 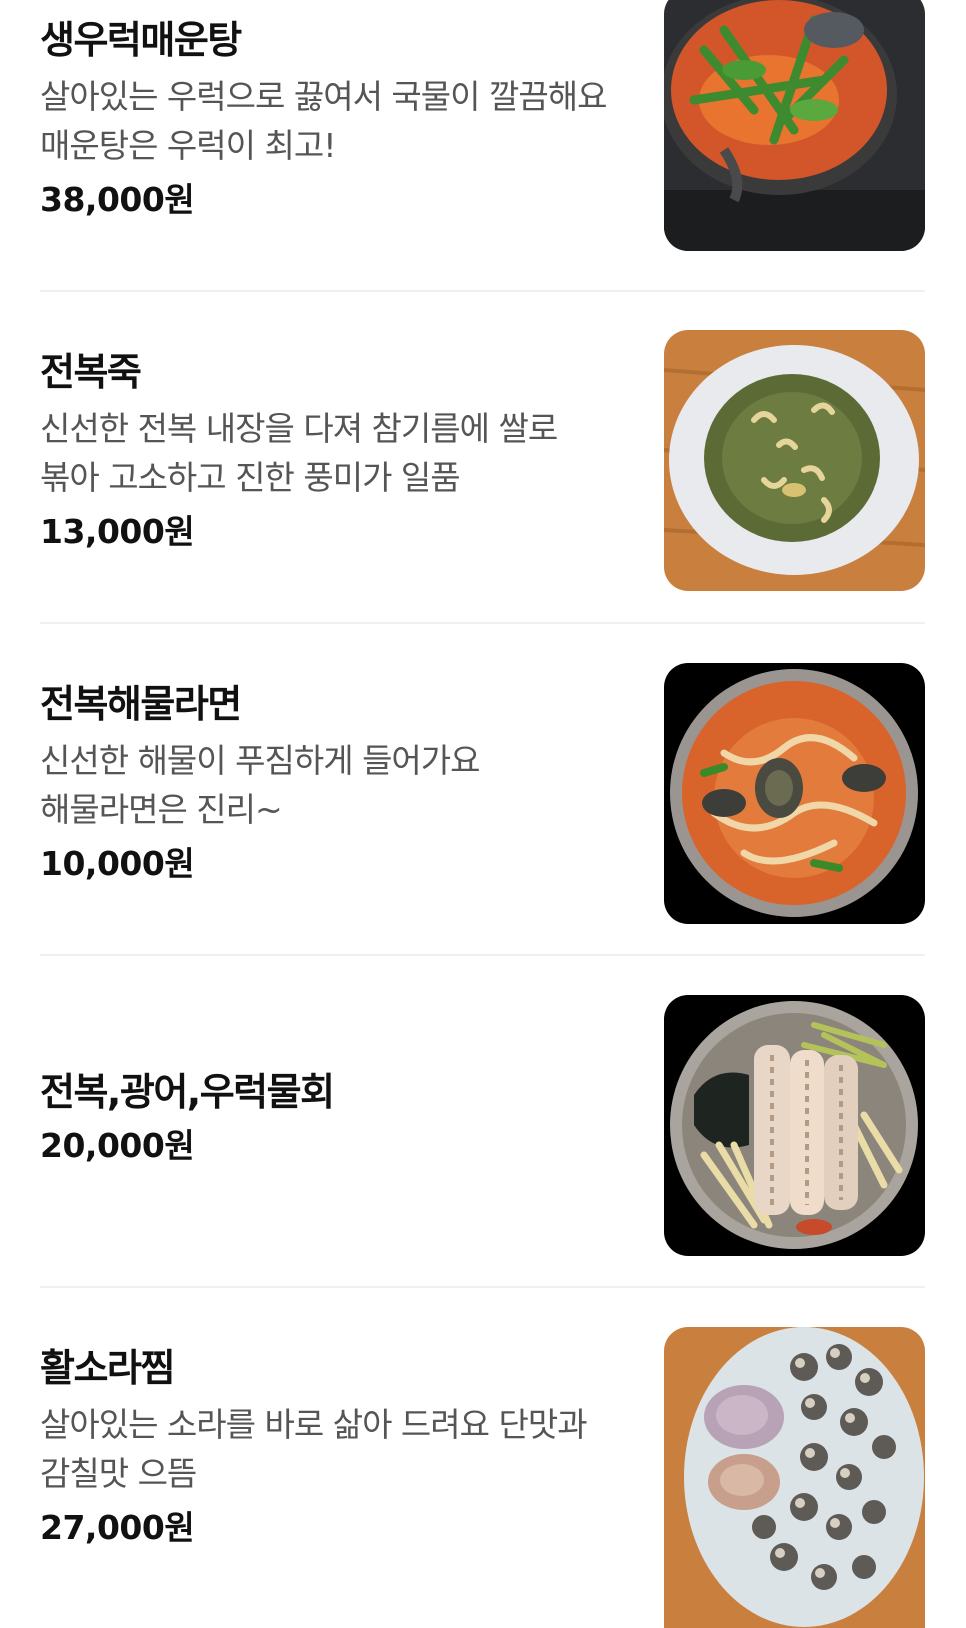 I want to click on menu-item-description: 신선한 전복 내장을 다져 참기름에 쌀로 볶아 고소하고 진한 풍미가 일품, so click(x=299, y=453).